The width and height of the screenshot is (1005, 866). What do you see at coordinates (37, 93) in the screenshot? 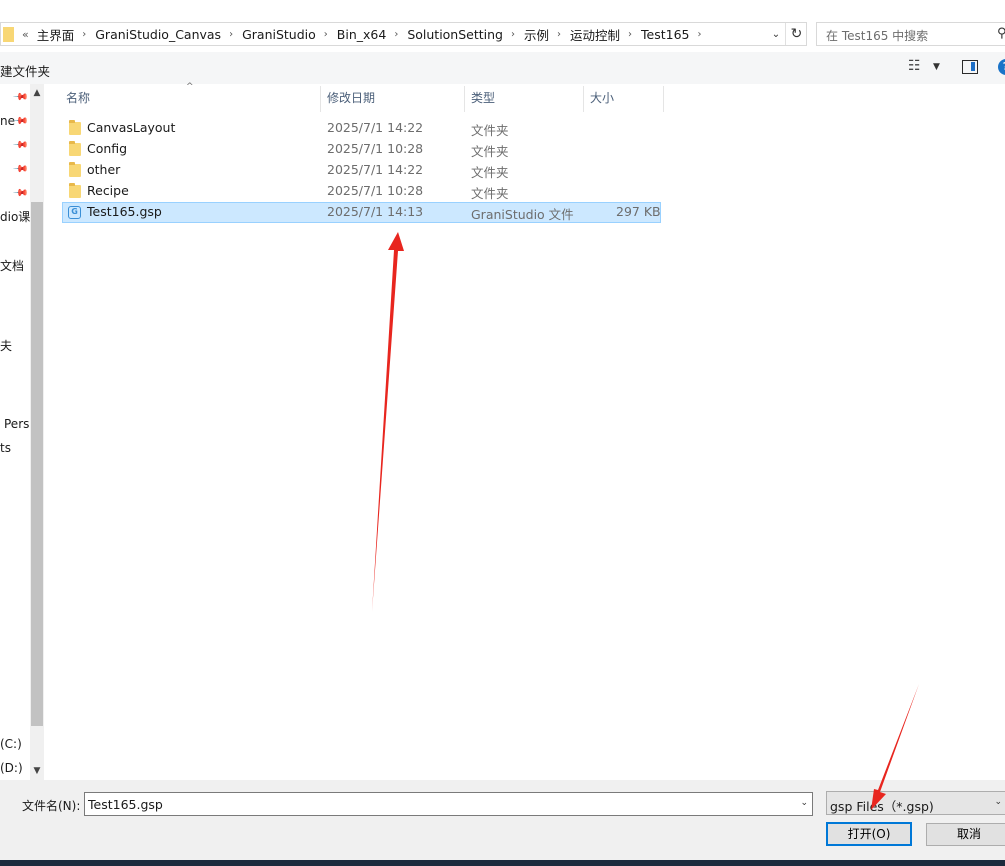
I see `scroll-up-icon: ▲` at bounding box center [37, 93].